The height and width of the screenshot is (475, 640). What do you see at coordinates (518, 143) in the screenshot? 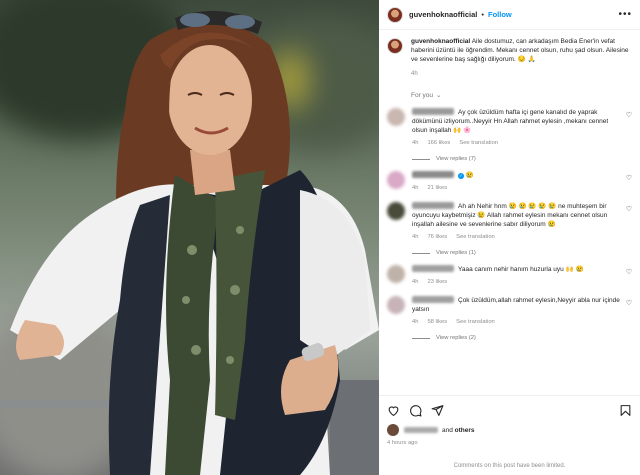
I see `comment-meta: 4h 166 likes See translation` at bounding box center [518, 143].